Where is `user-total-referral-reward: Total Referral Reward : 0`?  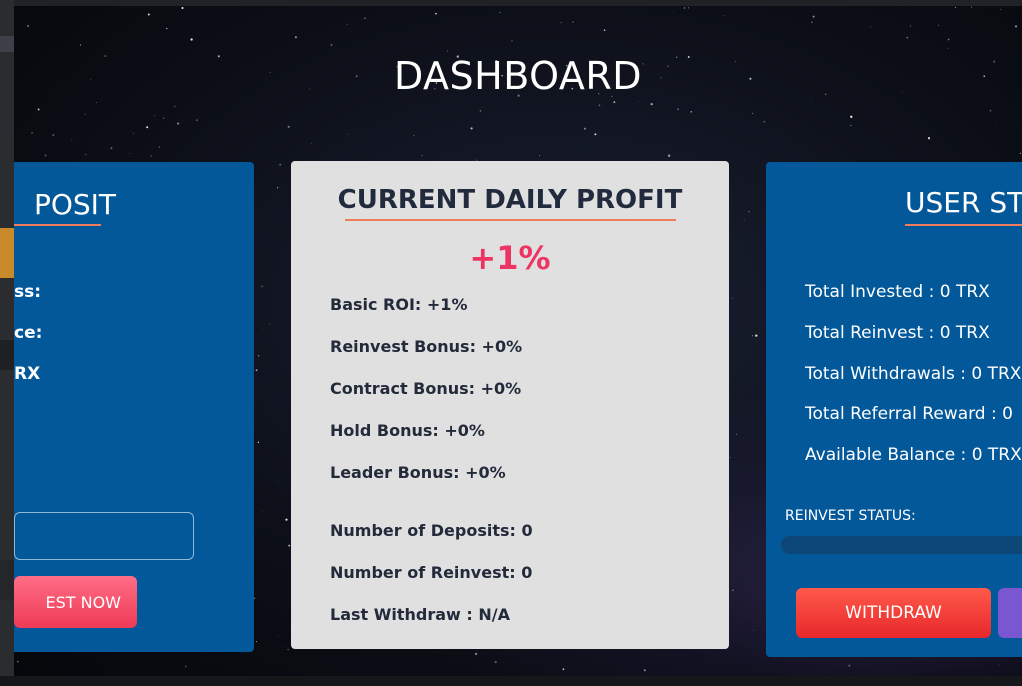
user-total-referral-reward: Total Referral Reward : 0 is located at coordinates (909, 414).